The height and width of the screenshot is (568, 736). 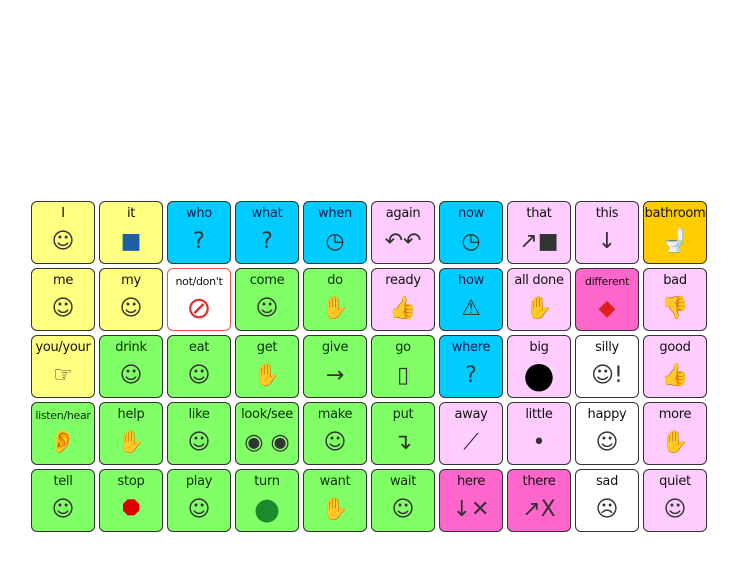 I want to click on symbol-label: more, so click(x=675, y=414).